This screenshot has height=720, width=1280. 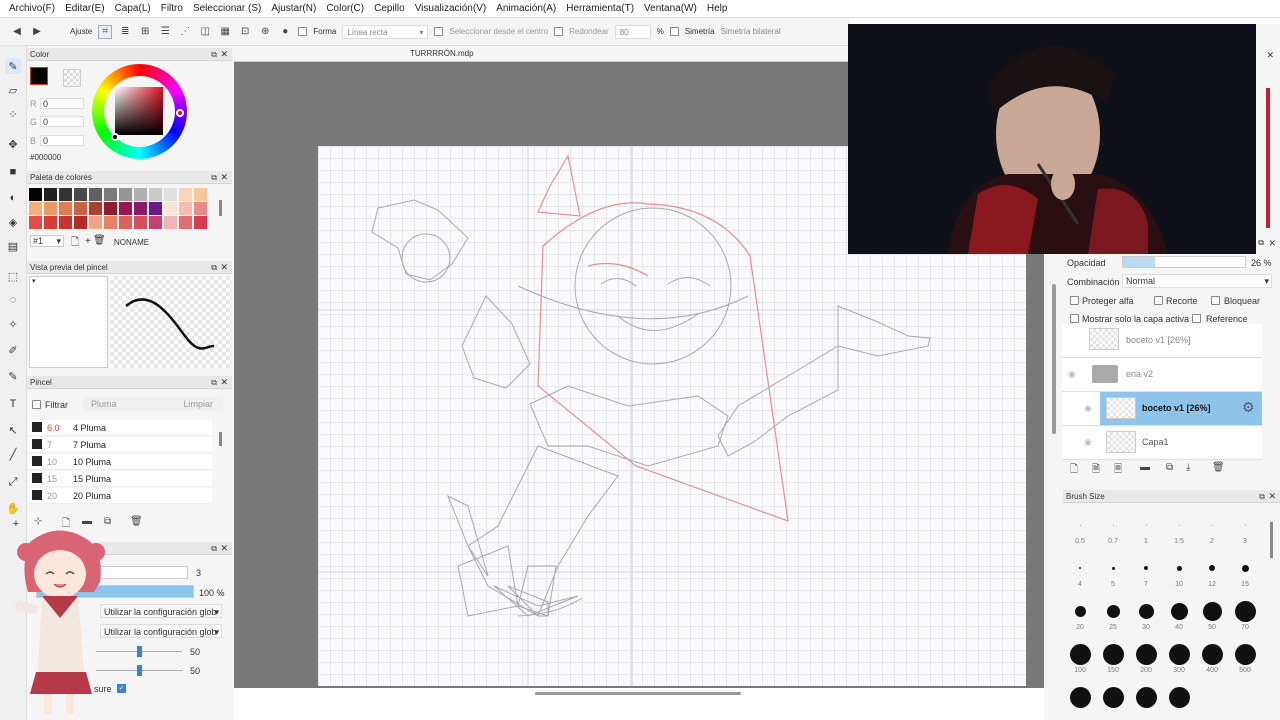 What do you see at coordinates (121, 688) in the screenshot?
I see `pressure-checkbox: ✓` at bounding box center [121, 688].